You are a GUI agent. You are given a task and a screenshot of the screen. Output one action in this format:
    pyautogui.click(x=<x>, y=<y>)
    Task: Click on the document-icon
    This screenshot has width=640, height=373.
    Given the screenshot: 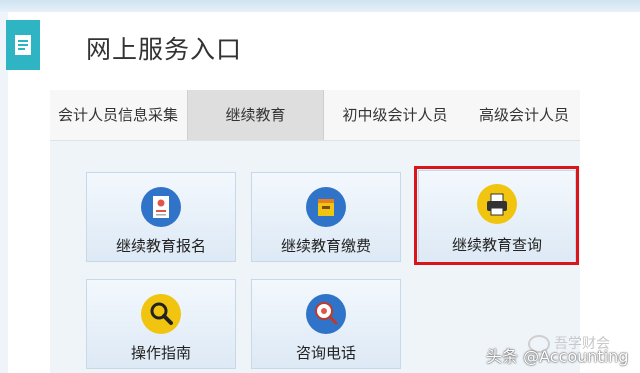 What is the action you would take?
    pyautogui.click(x=23, y=45)
    